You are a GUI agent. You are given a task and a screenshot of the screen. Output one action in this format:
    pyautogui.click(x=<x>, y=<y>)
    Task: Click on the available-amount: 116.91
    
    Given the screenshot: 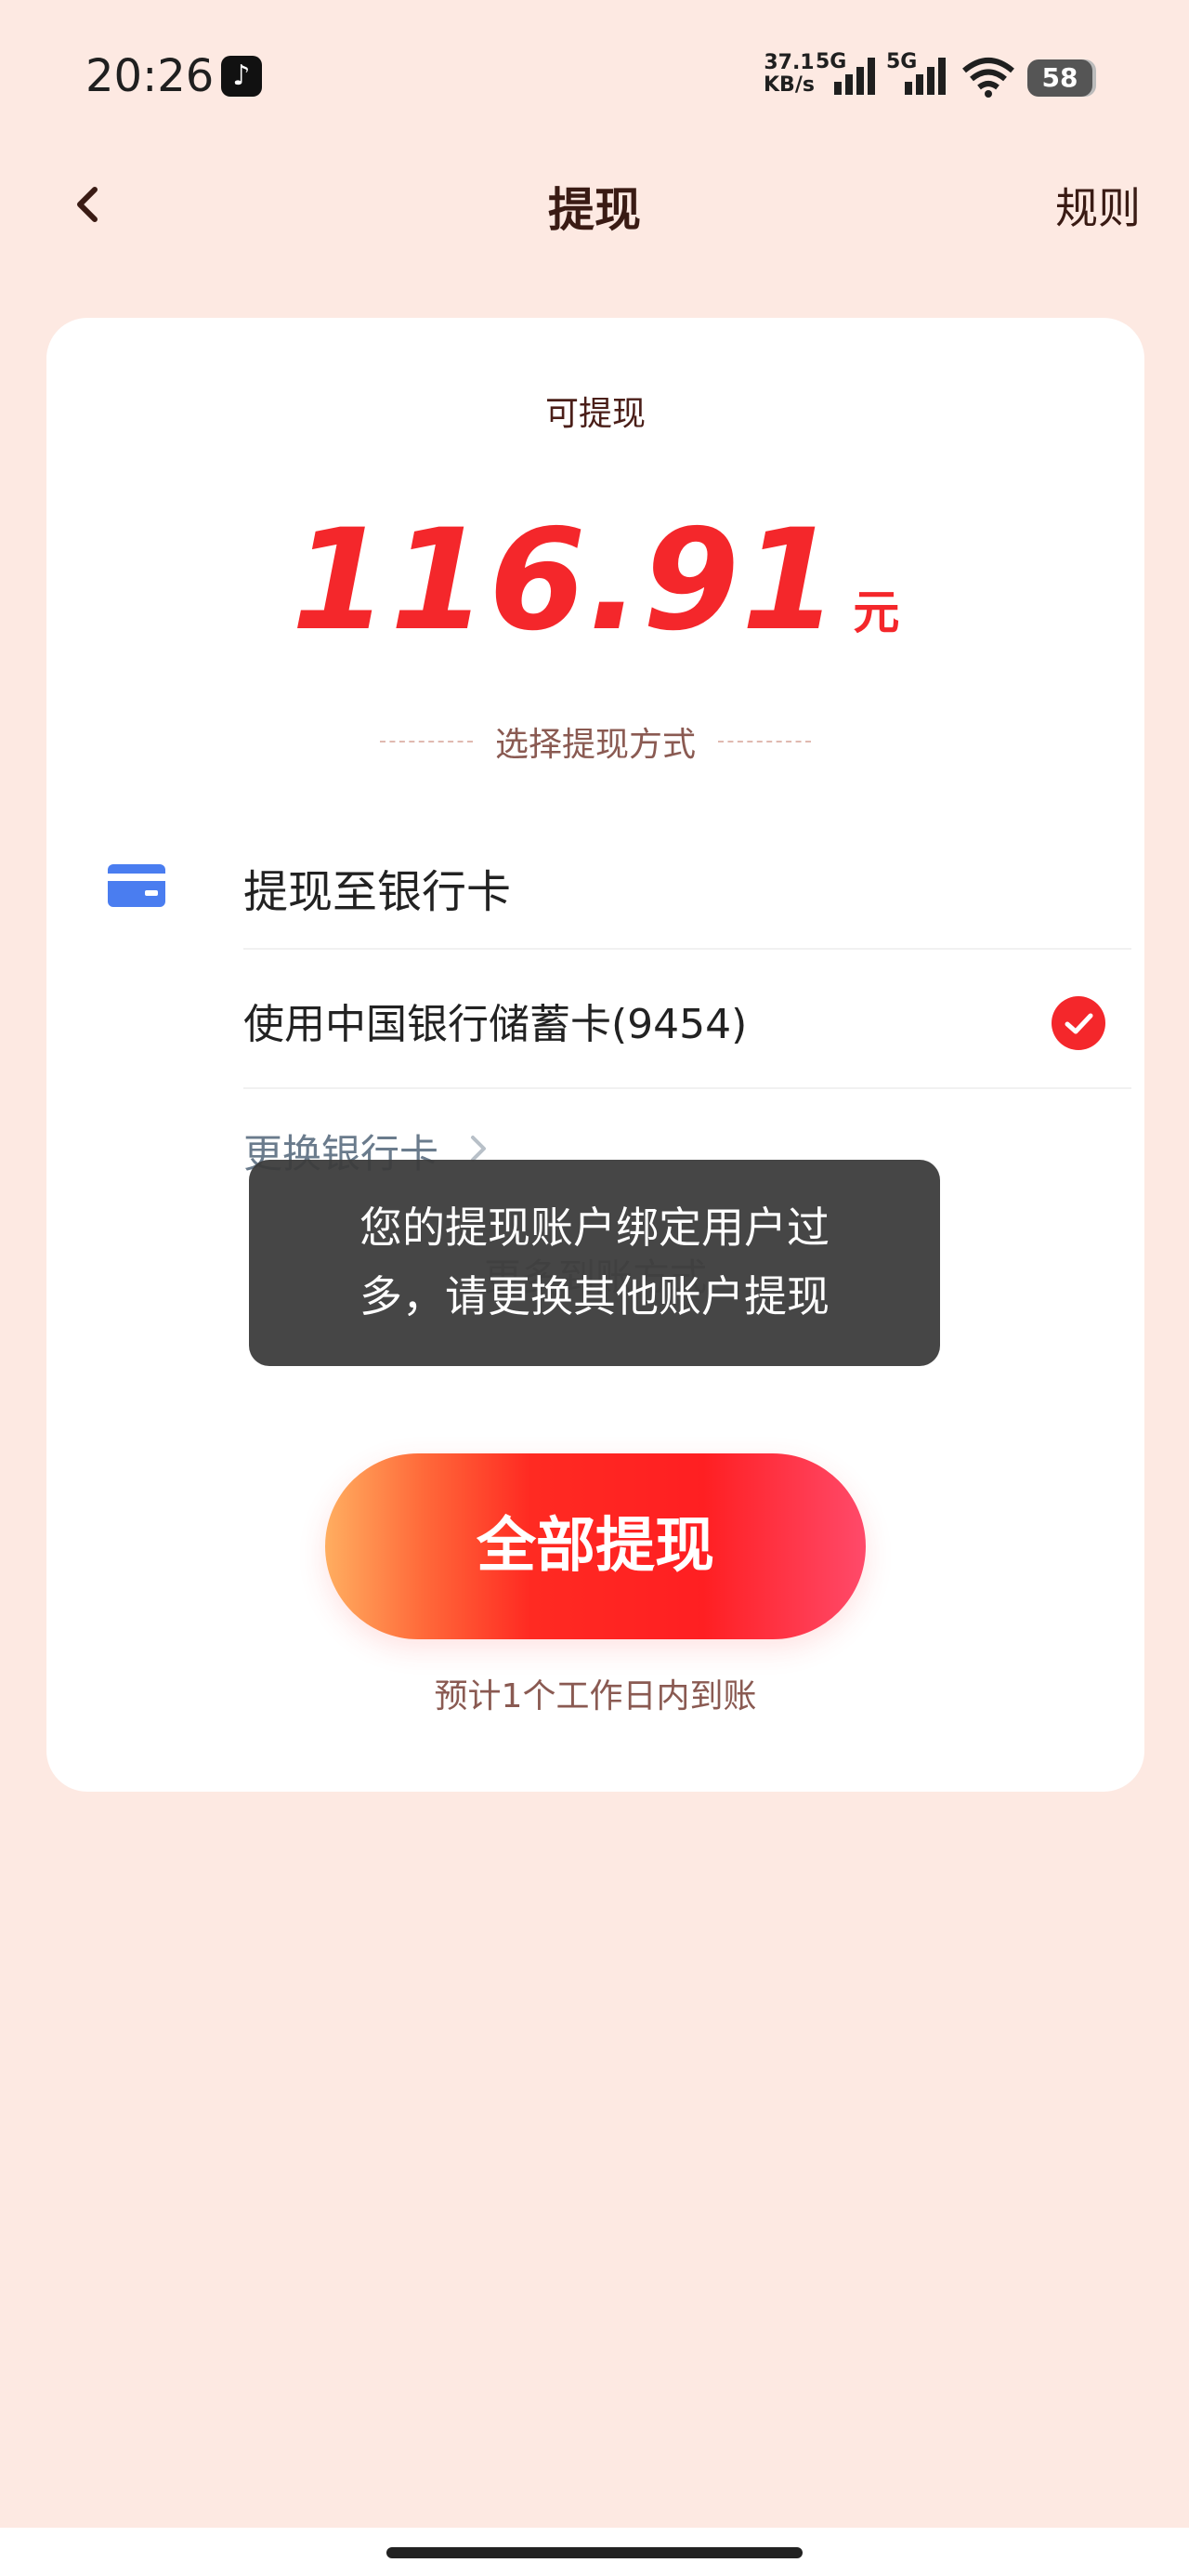 What is the action you would take?
    pyautogui.click(x=566, y=581)
    